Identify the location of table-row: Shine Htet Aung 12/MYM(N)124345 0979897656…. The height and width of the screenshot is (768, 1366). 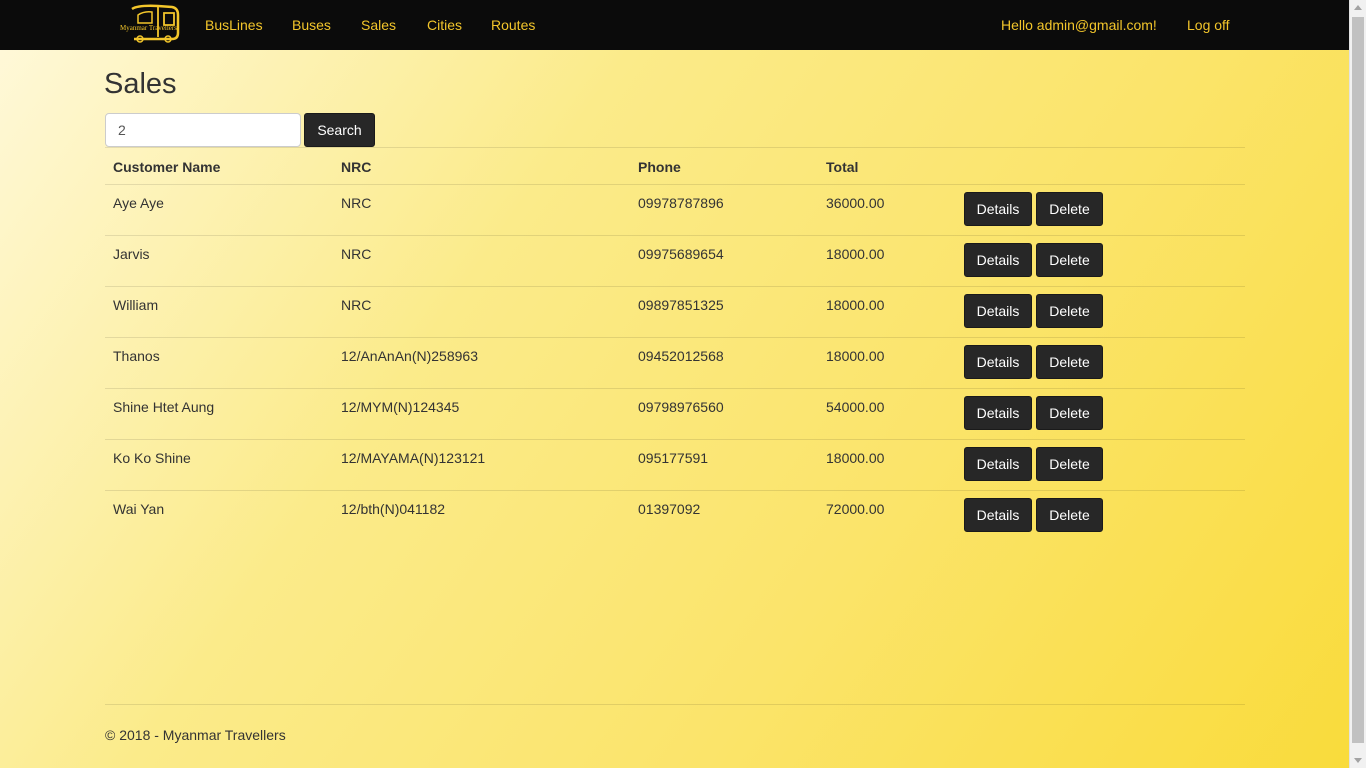
(675, 413).